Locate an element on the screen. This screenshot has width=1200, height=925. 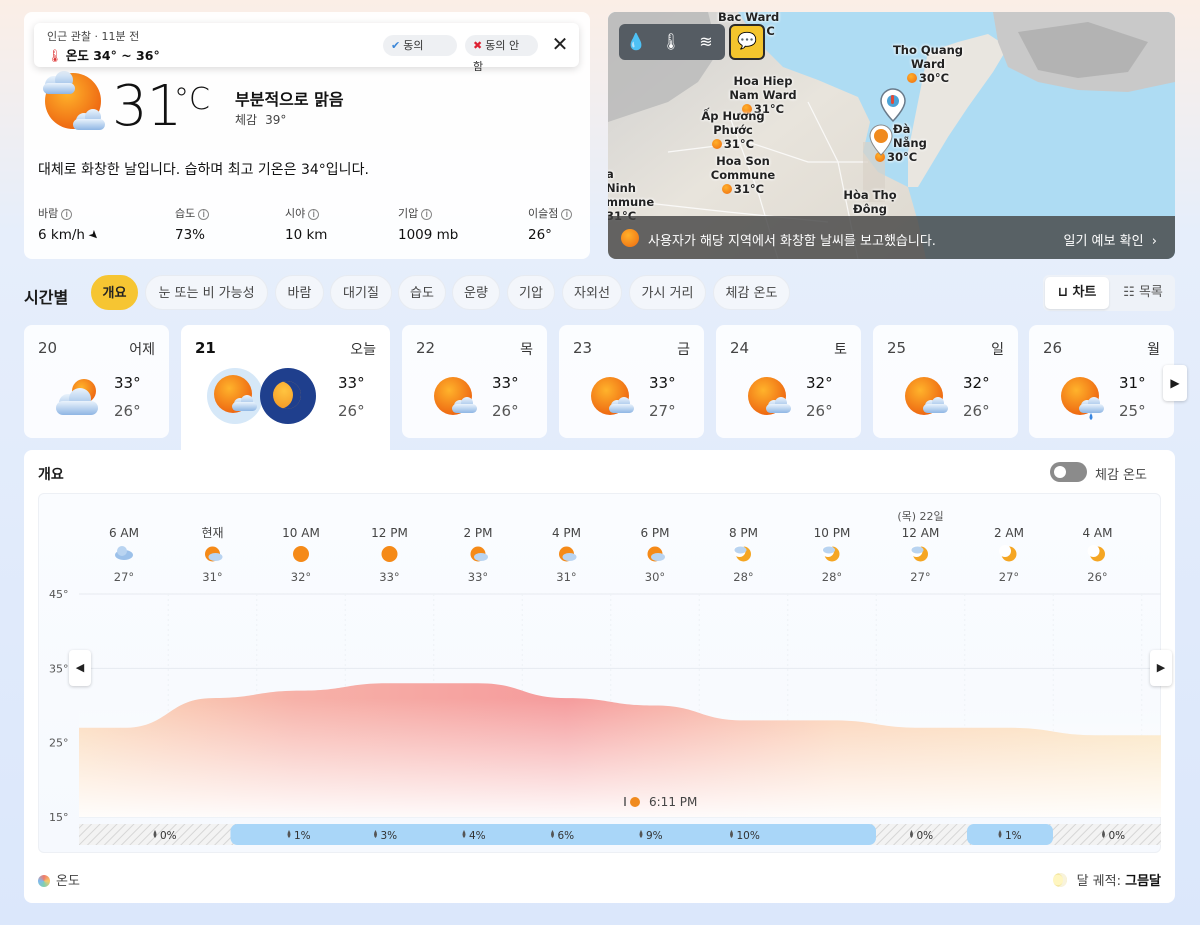
sunset-marker: 6:11 PM is located at coordinates (660, 802).